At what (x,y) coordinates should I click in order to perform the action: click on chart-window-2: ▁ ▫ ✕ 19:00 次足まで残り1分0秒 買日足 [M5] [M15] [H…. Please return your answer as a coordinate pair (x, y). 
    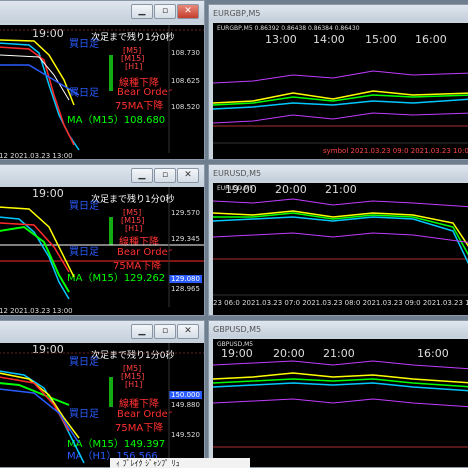
    Looking at the image, I should click on (102, 240).